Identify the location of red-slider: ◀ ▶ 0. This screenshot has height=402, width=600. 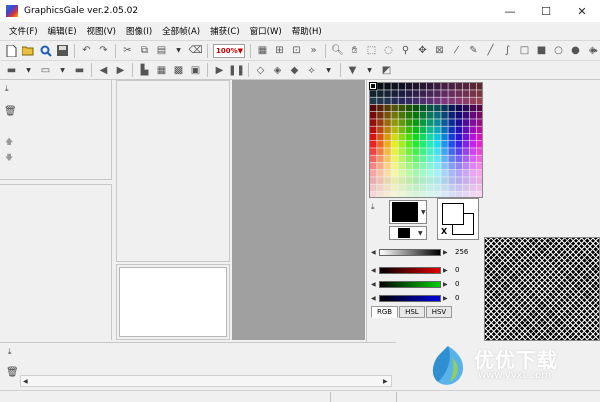
(426, 270).